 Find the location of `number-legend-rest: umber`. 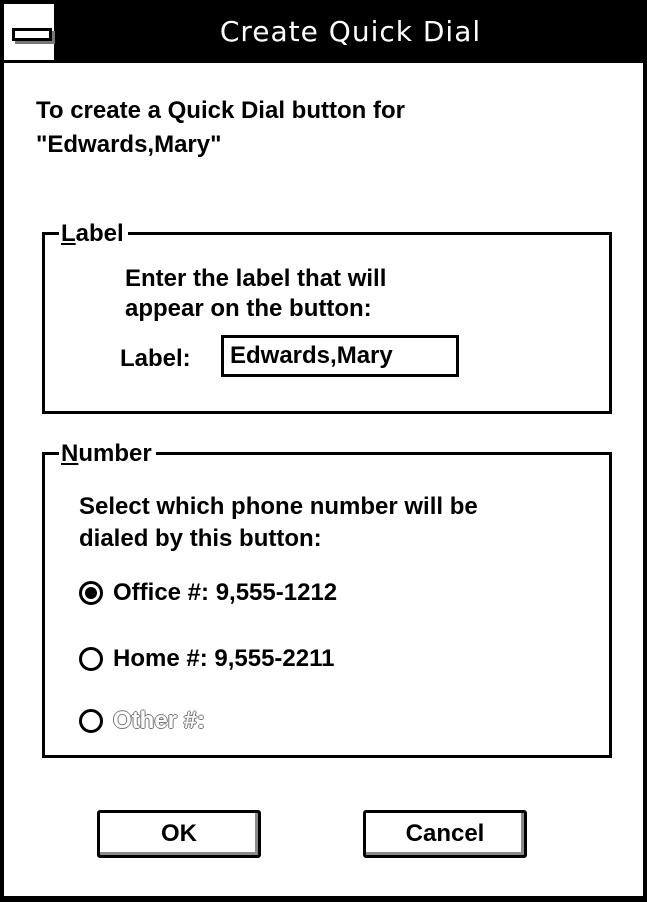

number-legend-rest: umber is located at coordinates (115, 453).